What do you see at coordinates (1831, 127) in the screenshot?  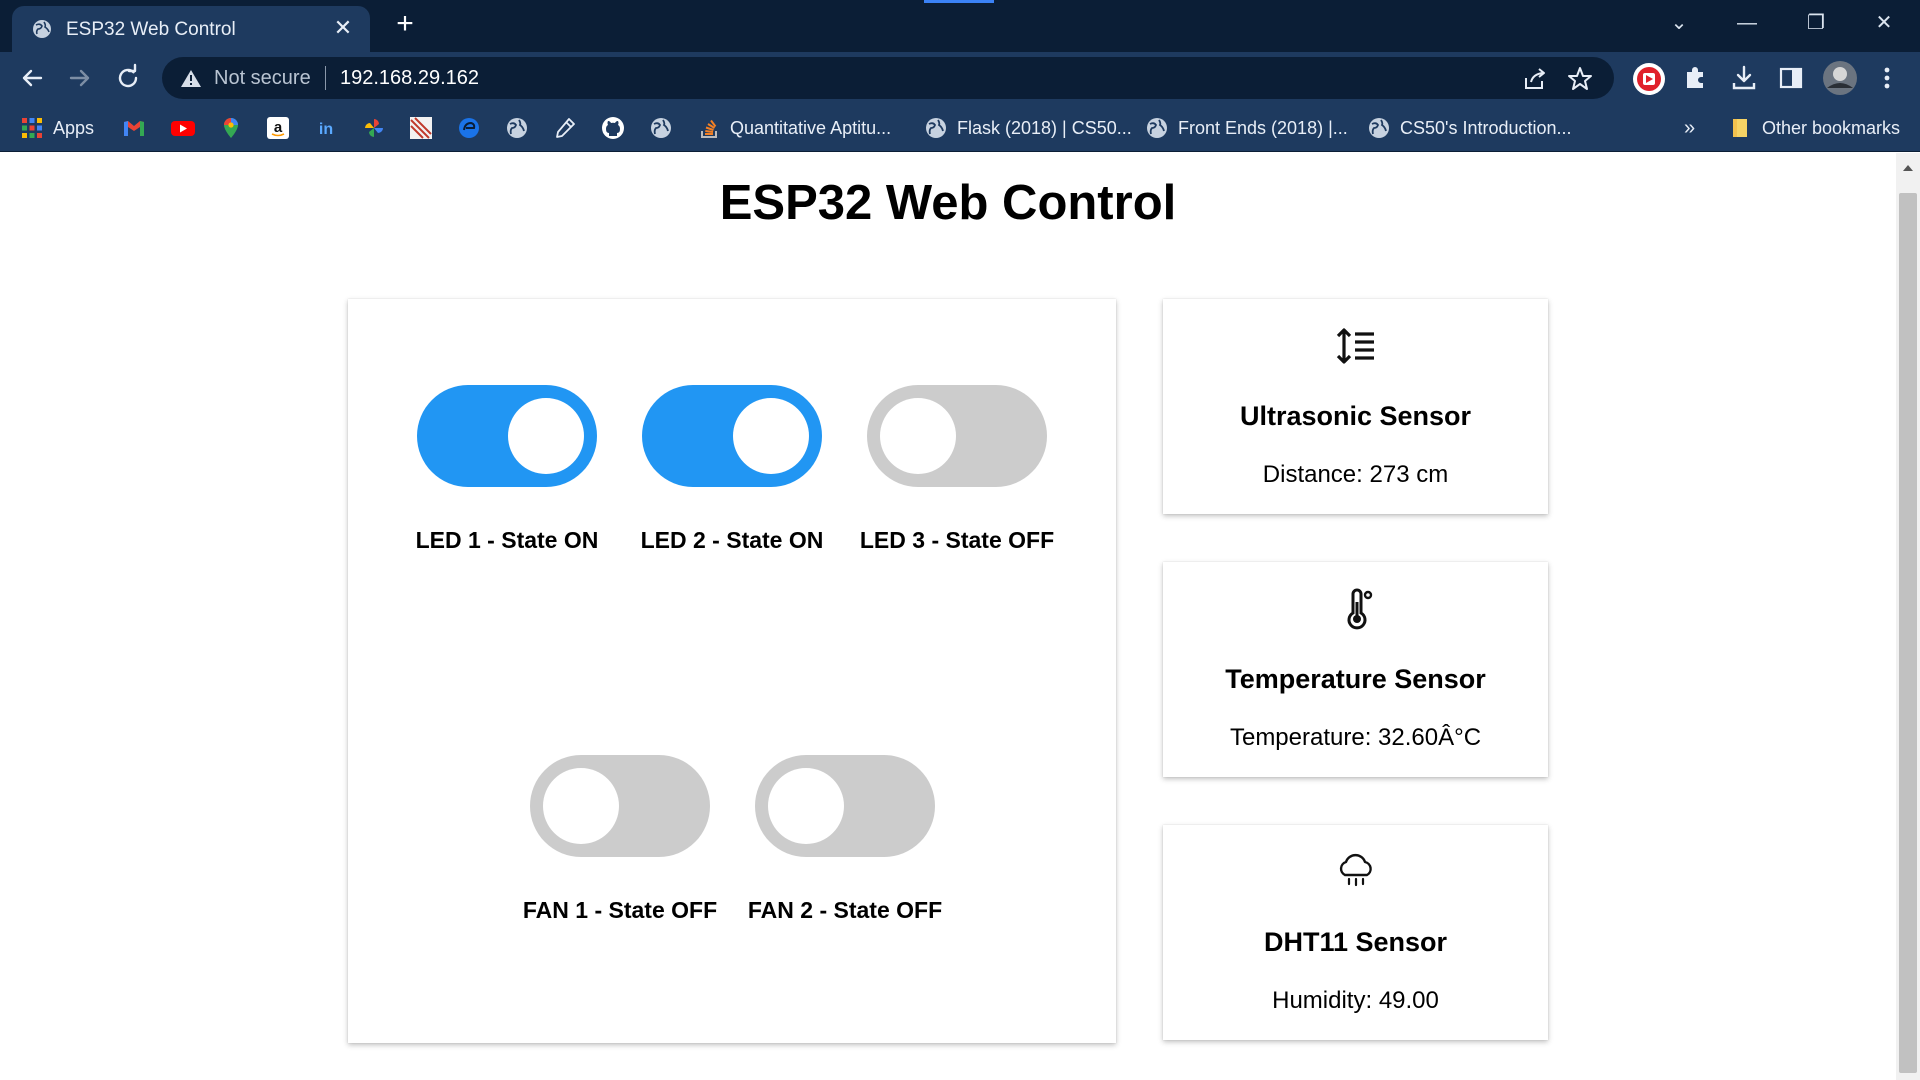 I see `other-bookmarks-label: Other bookmarks` at bounding box center [1831, 127].